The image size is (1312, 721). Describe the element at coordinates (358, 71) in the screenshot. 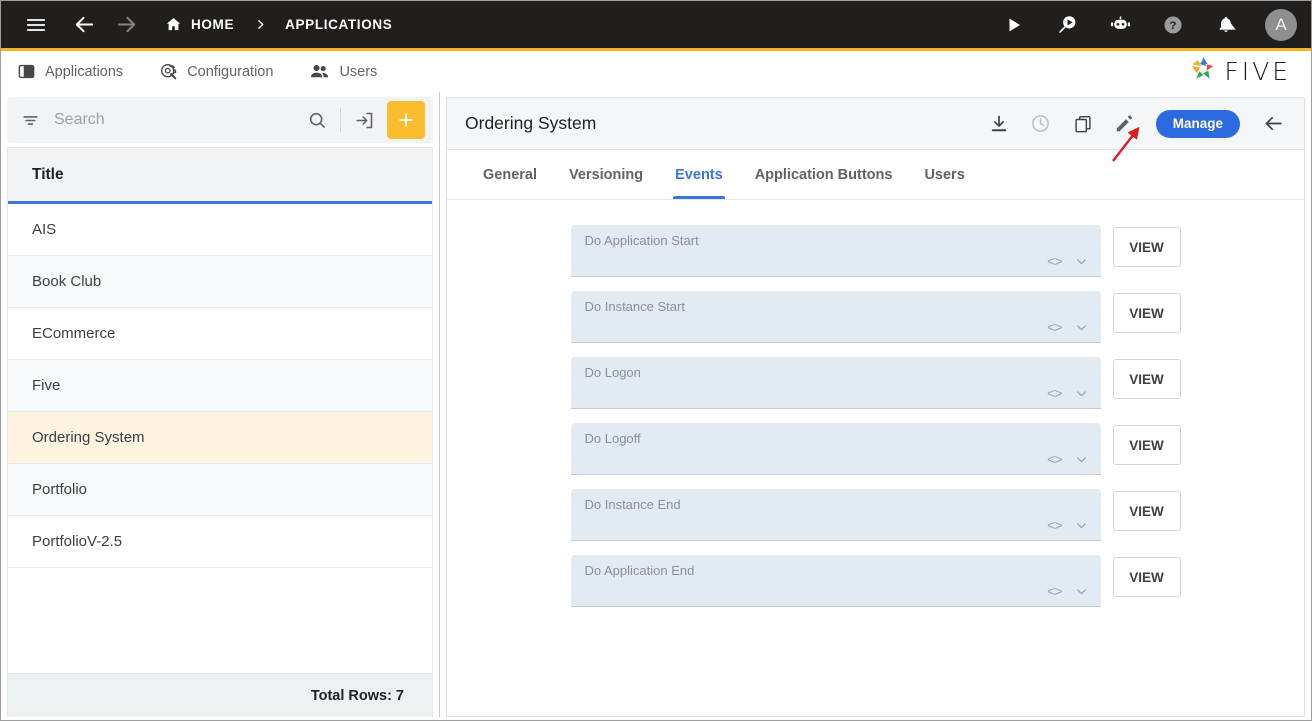

I see `module-tab-label: Users` at that location.